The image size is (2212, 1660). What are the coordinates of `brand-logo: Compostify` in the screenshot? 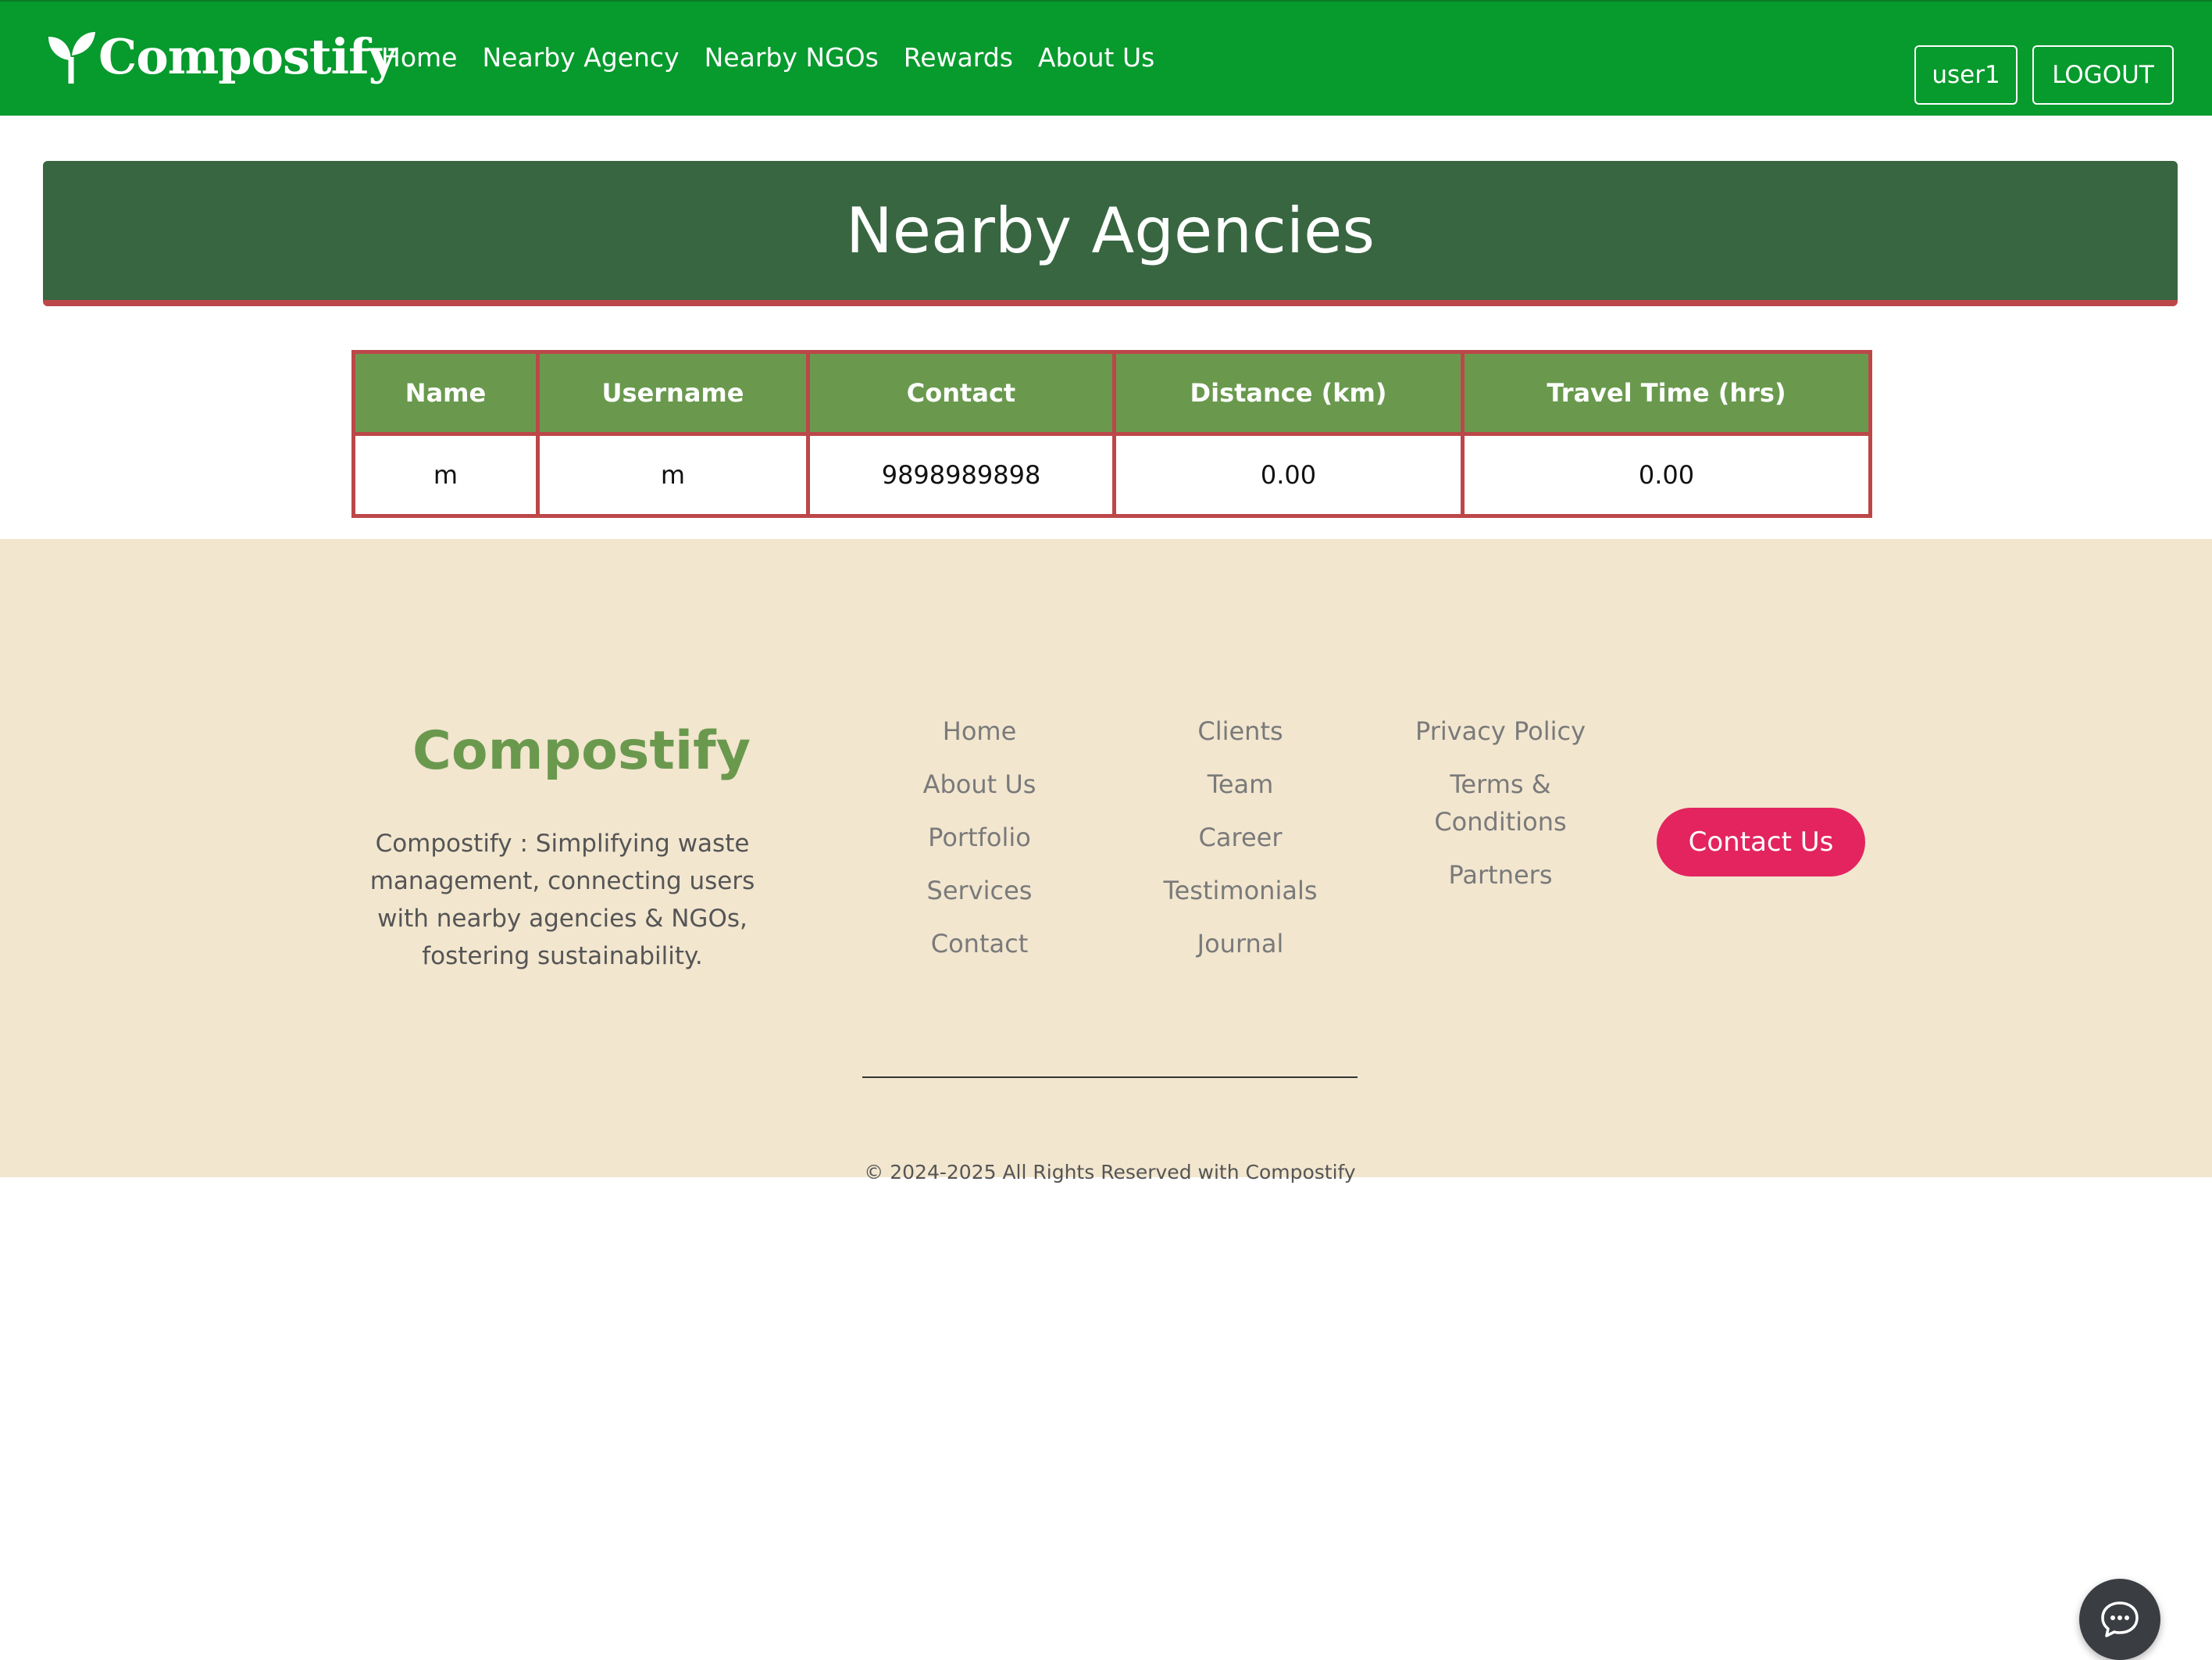 It's located at (221, 56).